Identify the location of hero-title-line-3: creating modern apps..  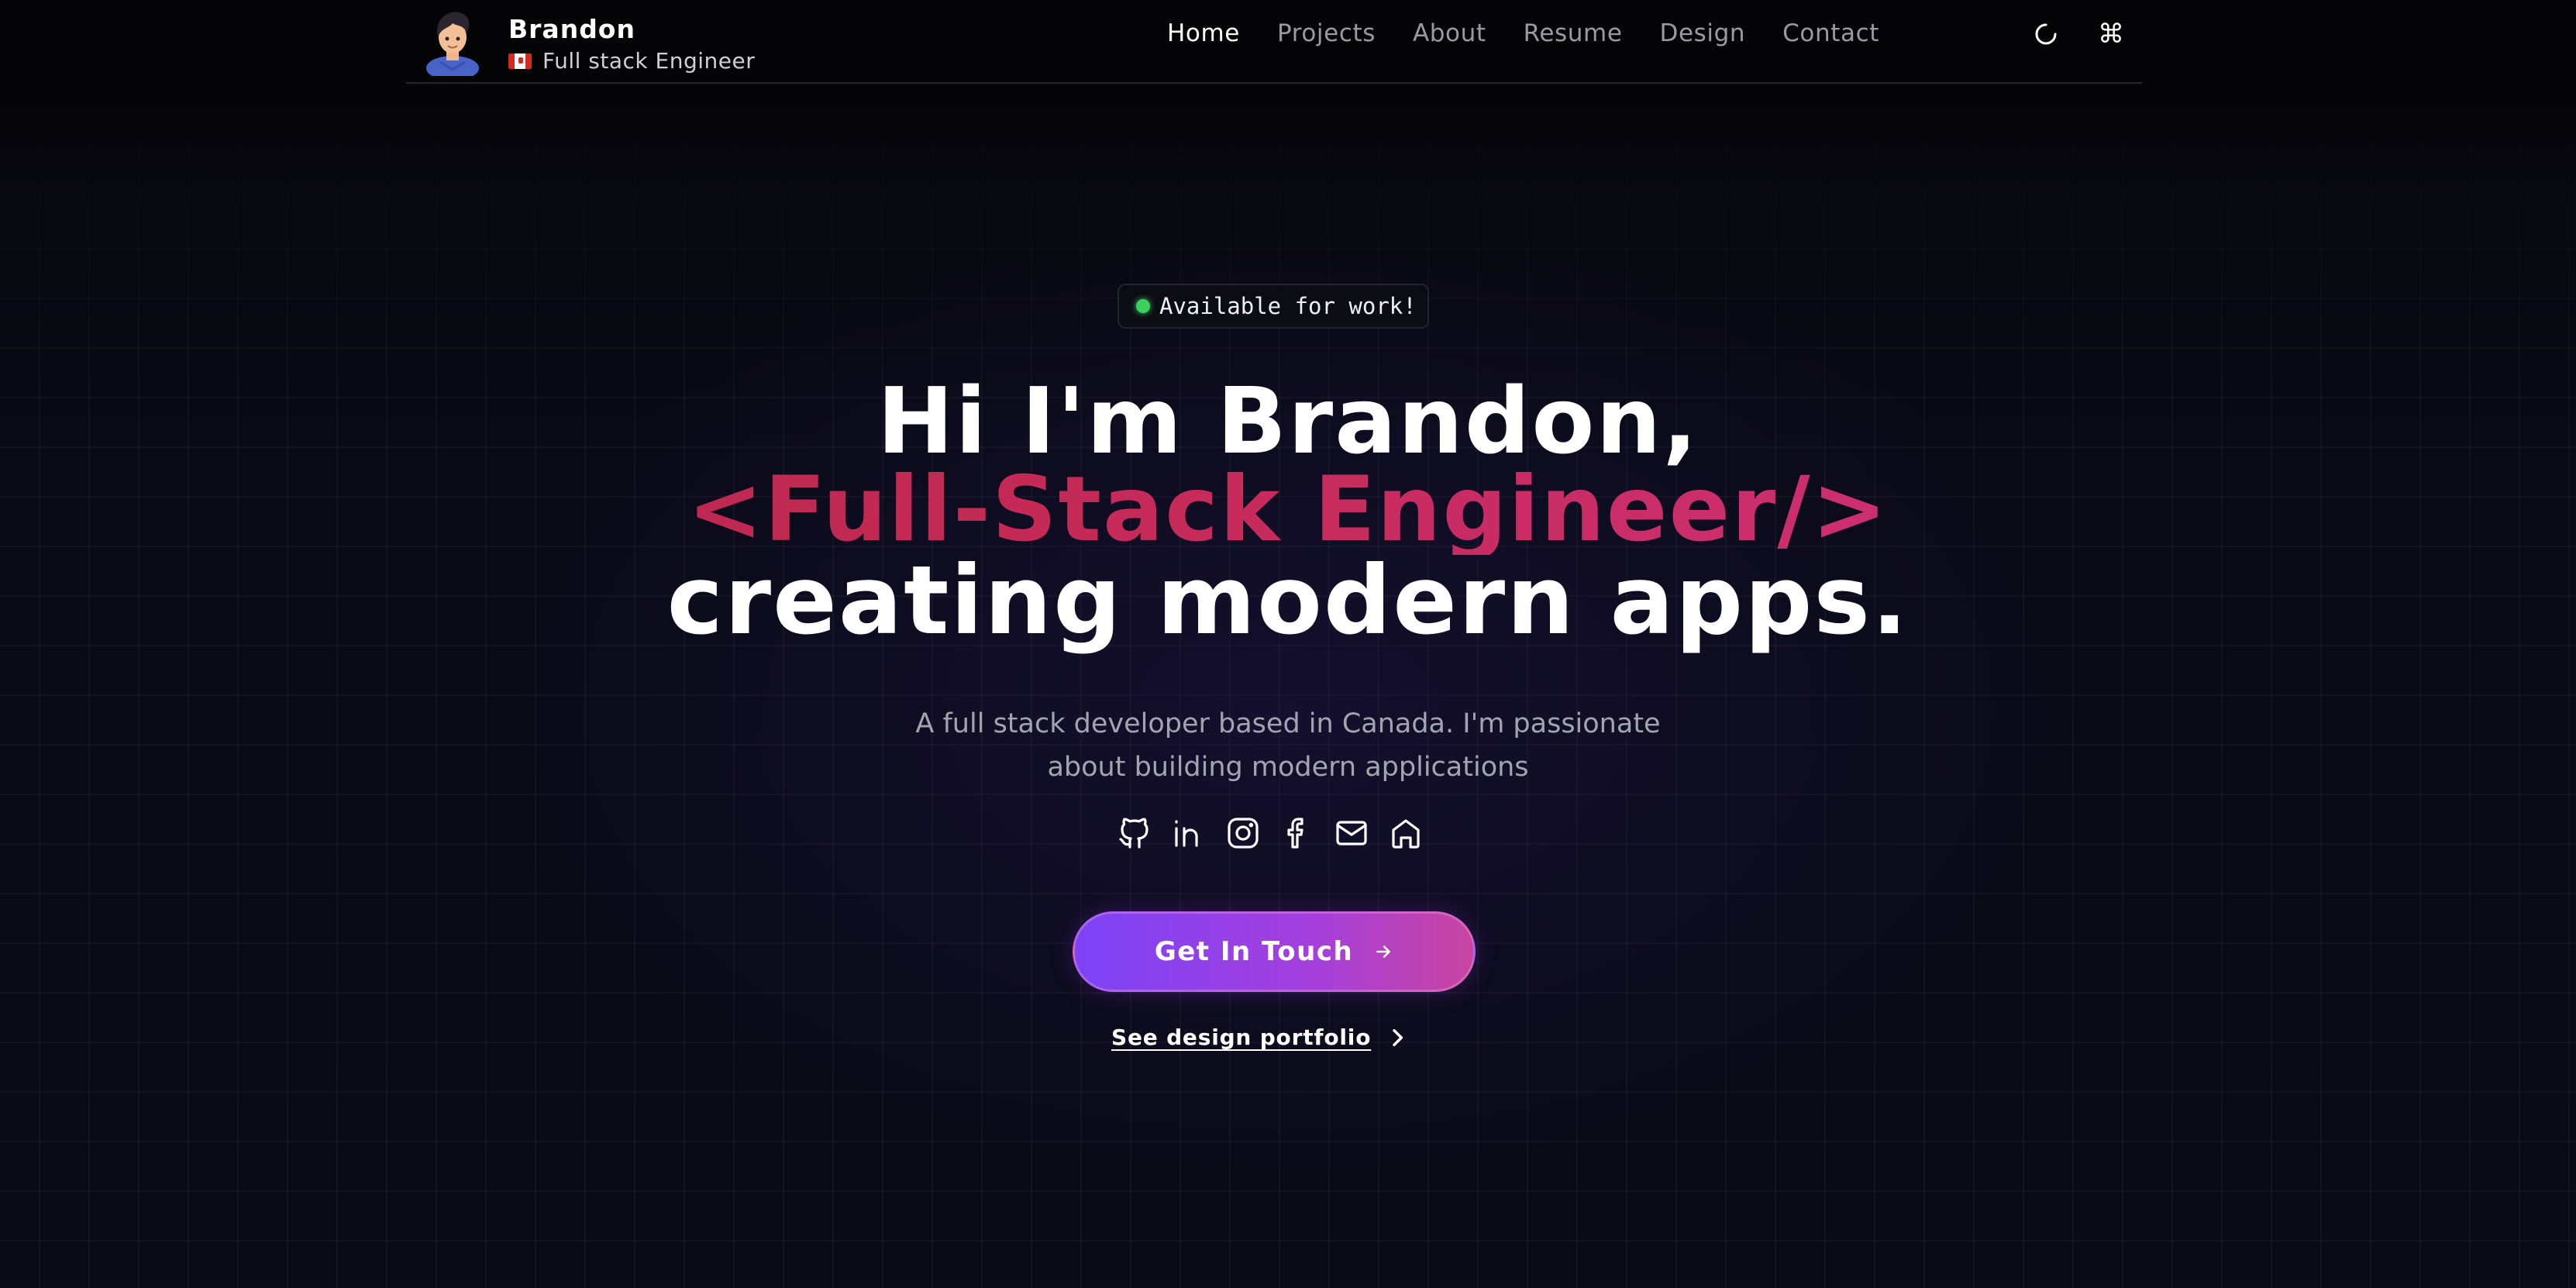
(1288, 601).